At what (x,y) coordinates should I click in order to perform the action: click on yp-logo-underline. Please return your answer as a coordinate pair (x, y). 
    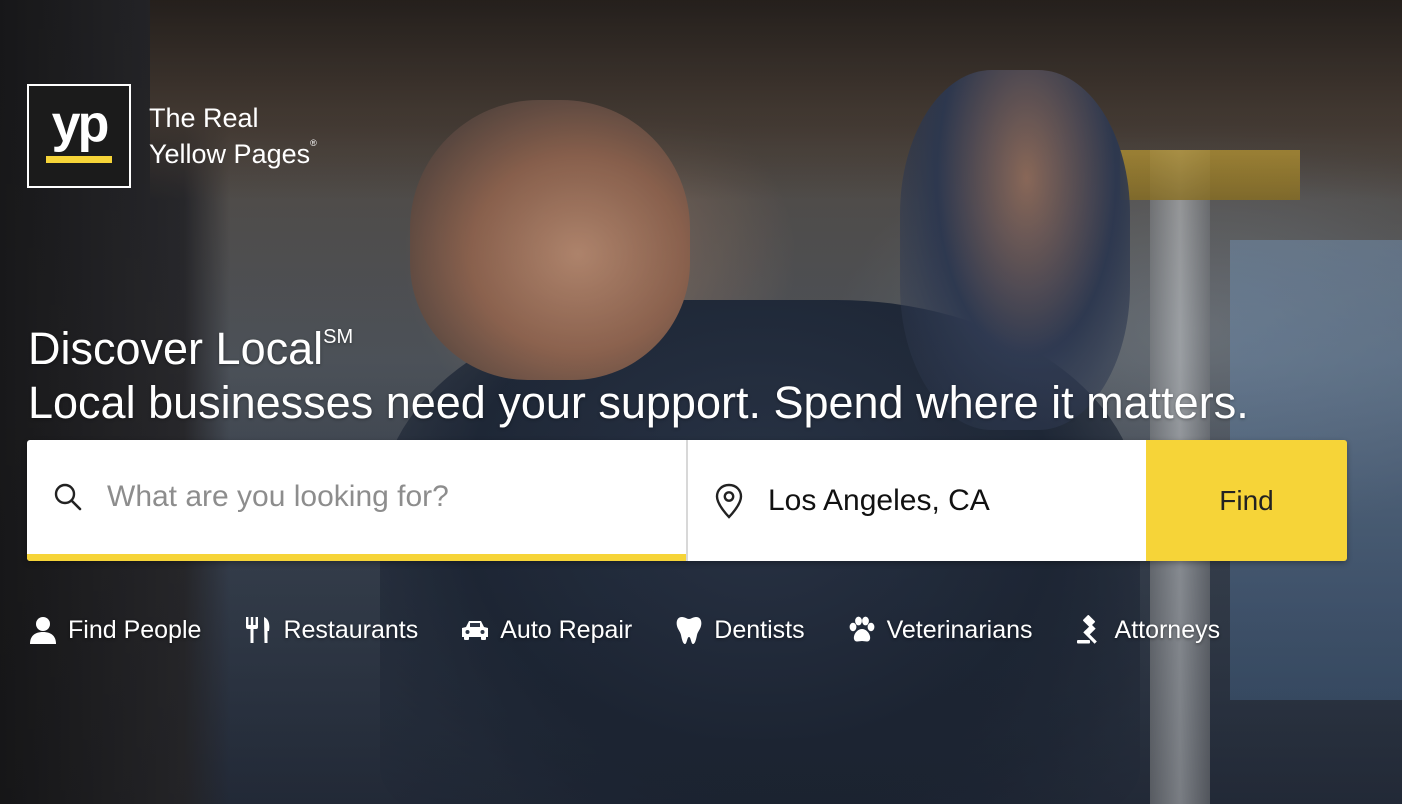
    Looking at the image, I should click on (79, 159).